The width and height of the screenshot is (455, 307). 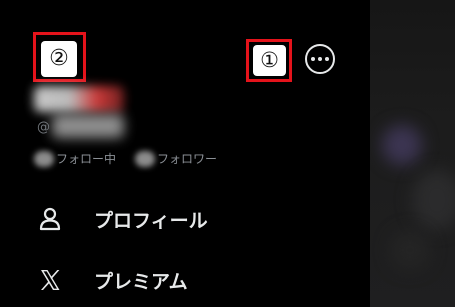 What do you see at coordinates (86, 159) in the screenshot?
I see `following-label: フォロー中` at bounding box center [86, 159].